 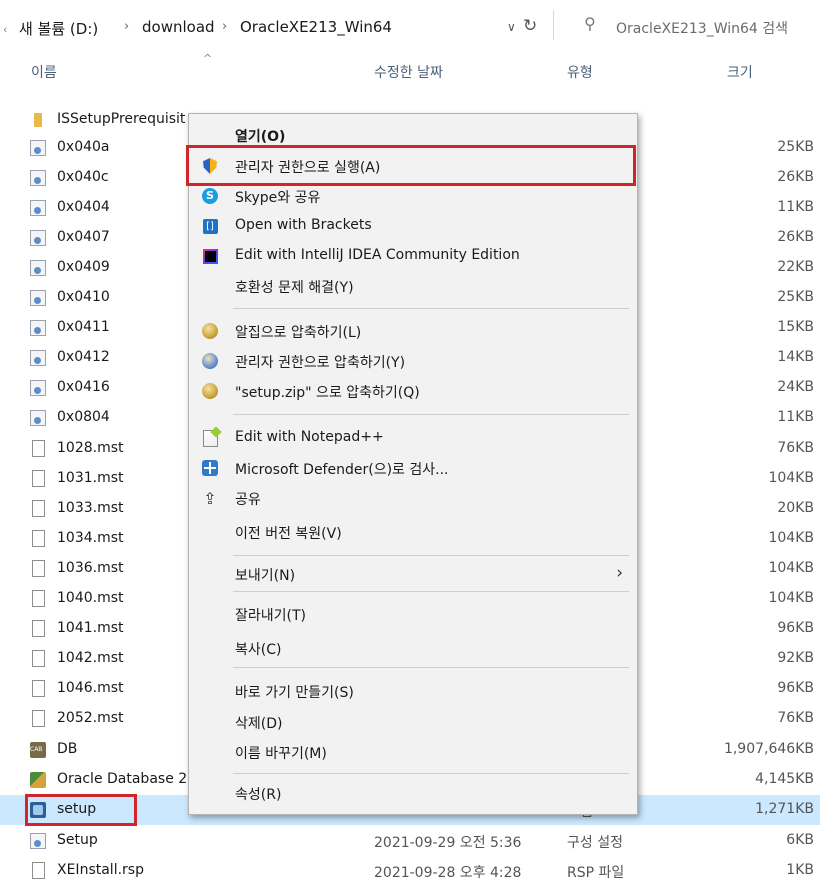 What do you see at coordinates (38, 750) in the screenshot?
I see `cab-archive-icon` at bounding box center [38, 750].